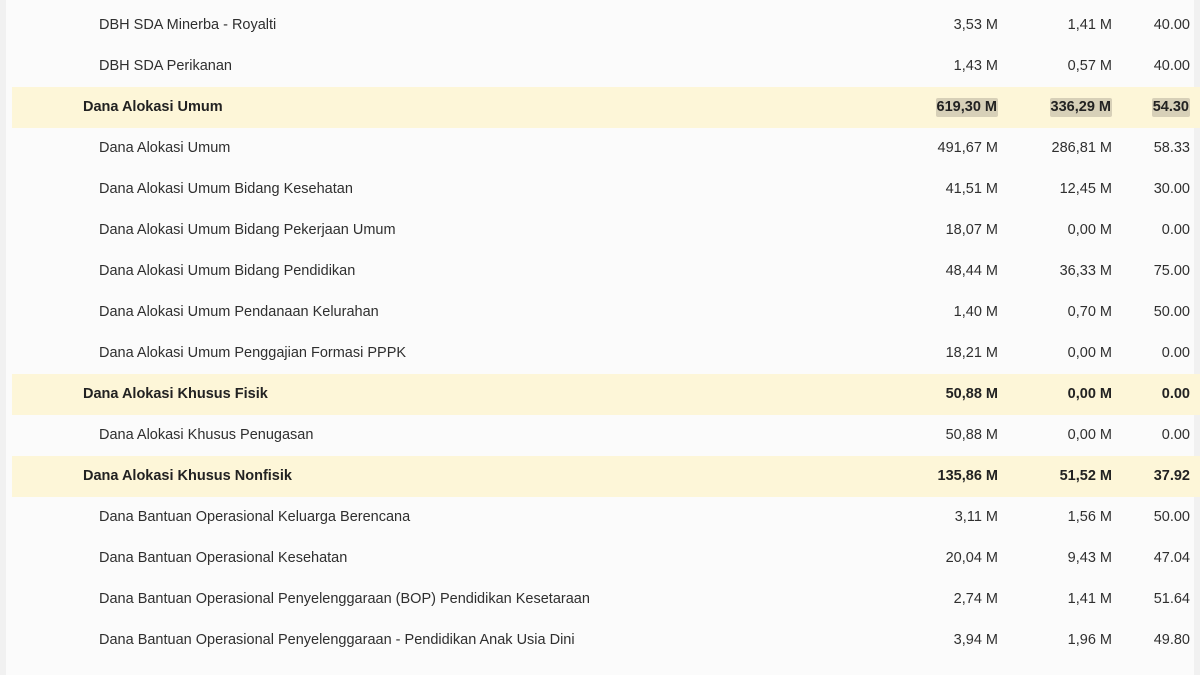  Describe the element at coordinates (1171, 148) in the screenshot. I see `row-percentage-value: 58.33` at that location.